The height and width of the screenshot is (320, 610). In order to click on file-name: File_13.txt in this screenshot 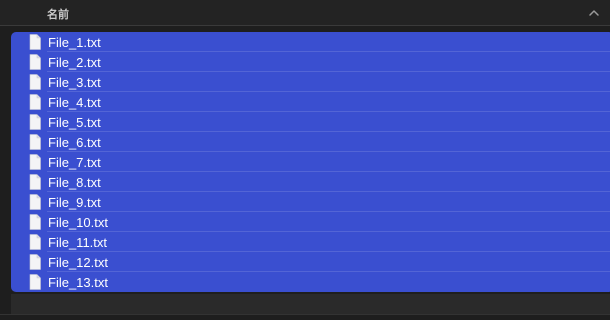, I will do `click(78, 282)`.